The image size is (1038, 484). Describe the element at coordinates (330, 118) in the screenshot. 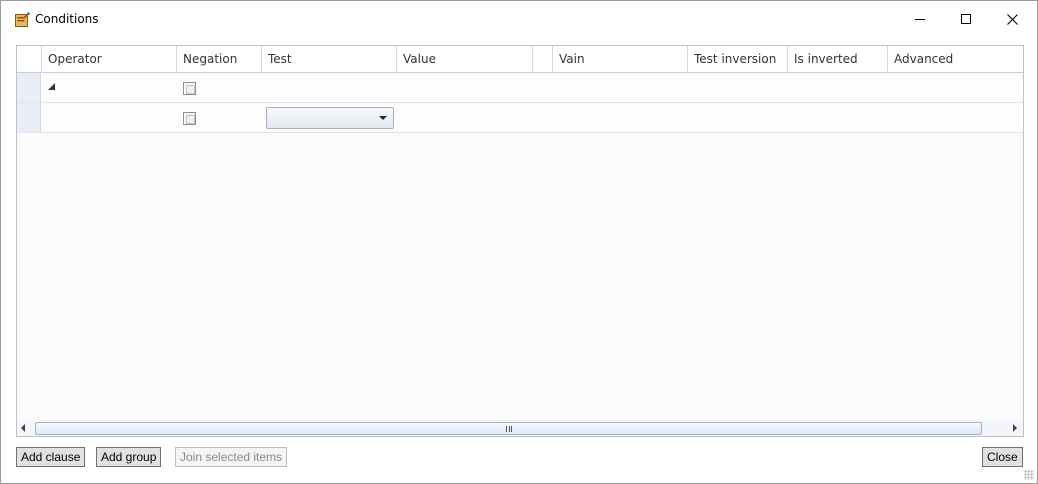

I see `test-dropdown` at that location.